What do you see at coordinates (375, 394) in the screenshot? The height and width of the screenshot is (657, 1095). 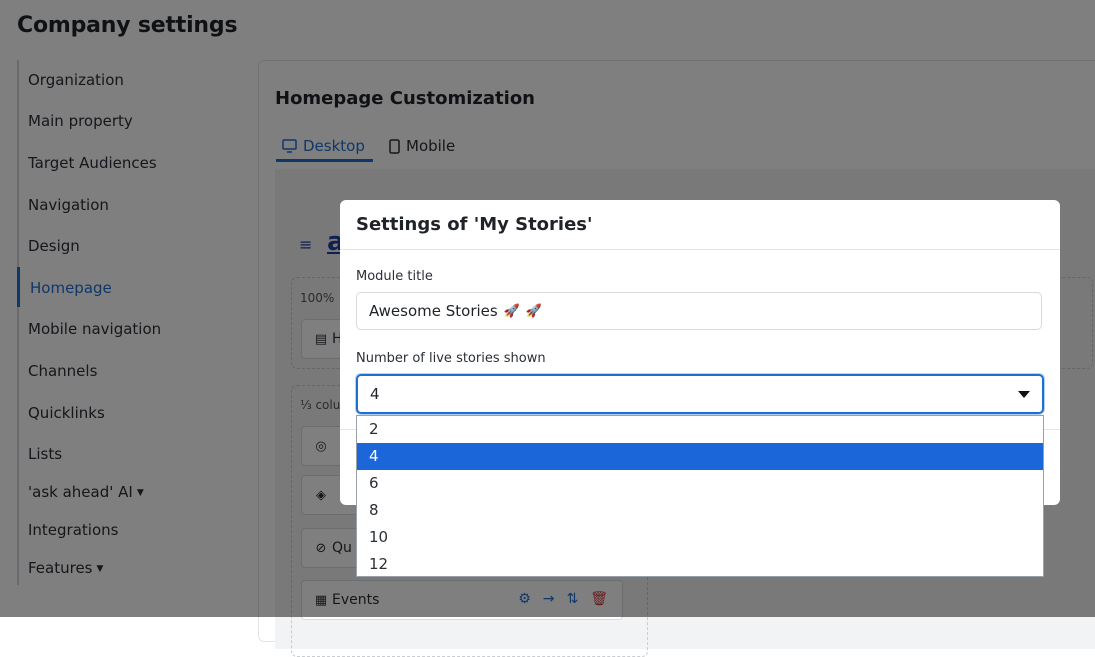 I see `select-value: 4` at bounding box center [375, 394].